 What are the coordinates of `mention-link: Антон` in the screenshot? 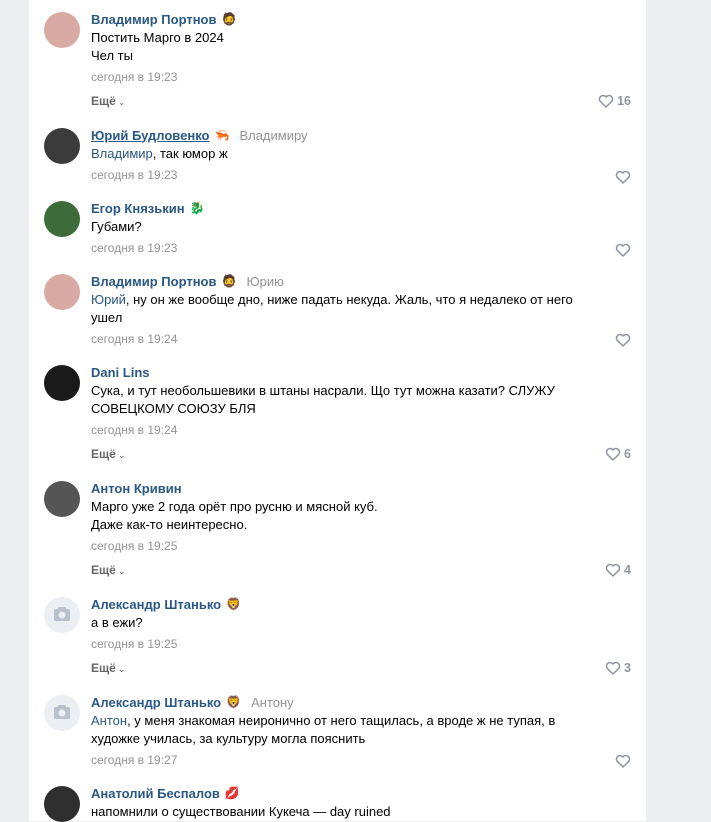 It's located at (109, 720).